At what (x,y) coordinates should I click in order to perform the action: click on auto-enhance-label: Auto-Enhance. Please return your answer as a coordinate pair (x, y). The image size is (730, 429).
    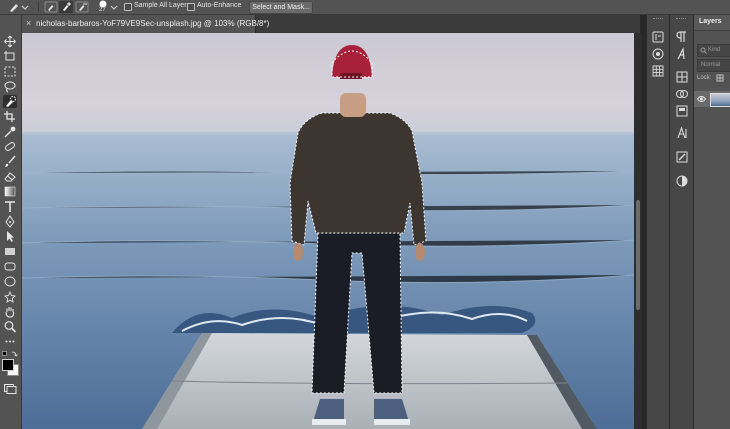
    Looking at the image, I should click on (219, 5).